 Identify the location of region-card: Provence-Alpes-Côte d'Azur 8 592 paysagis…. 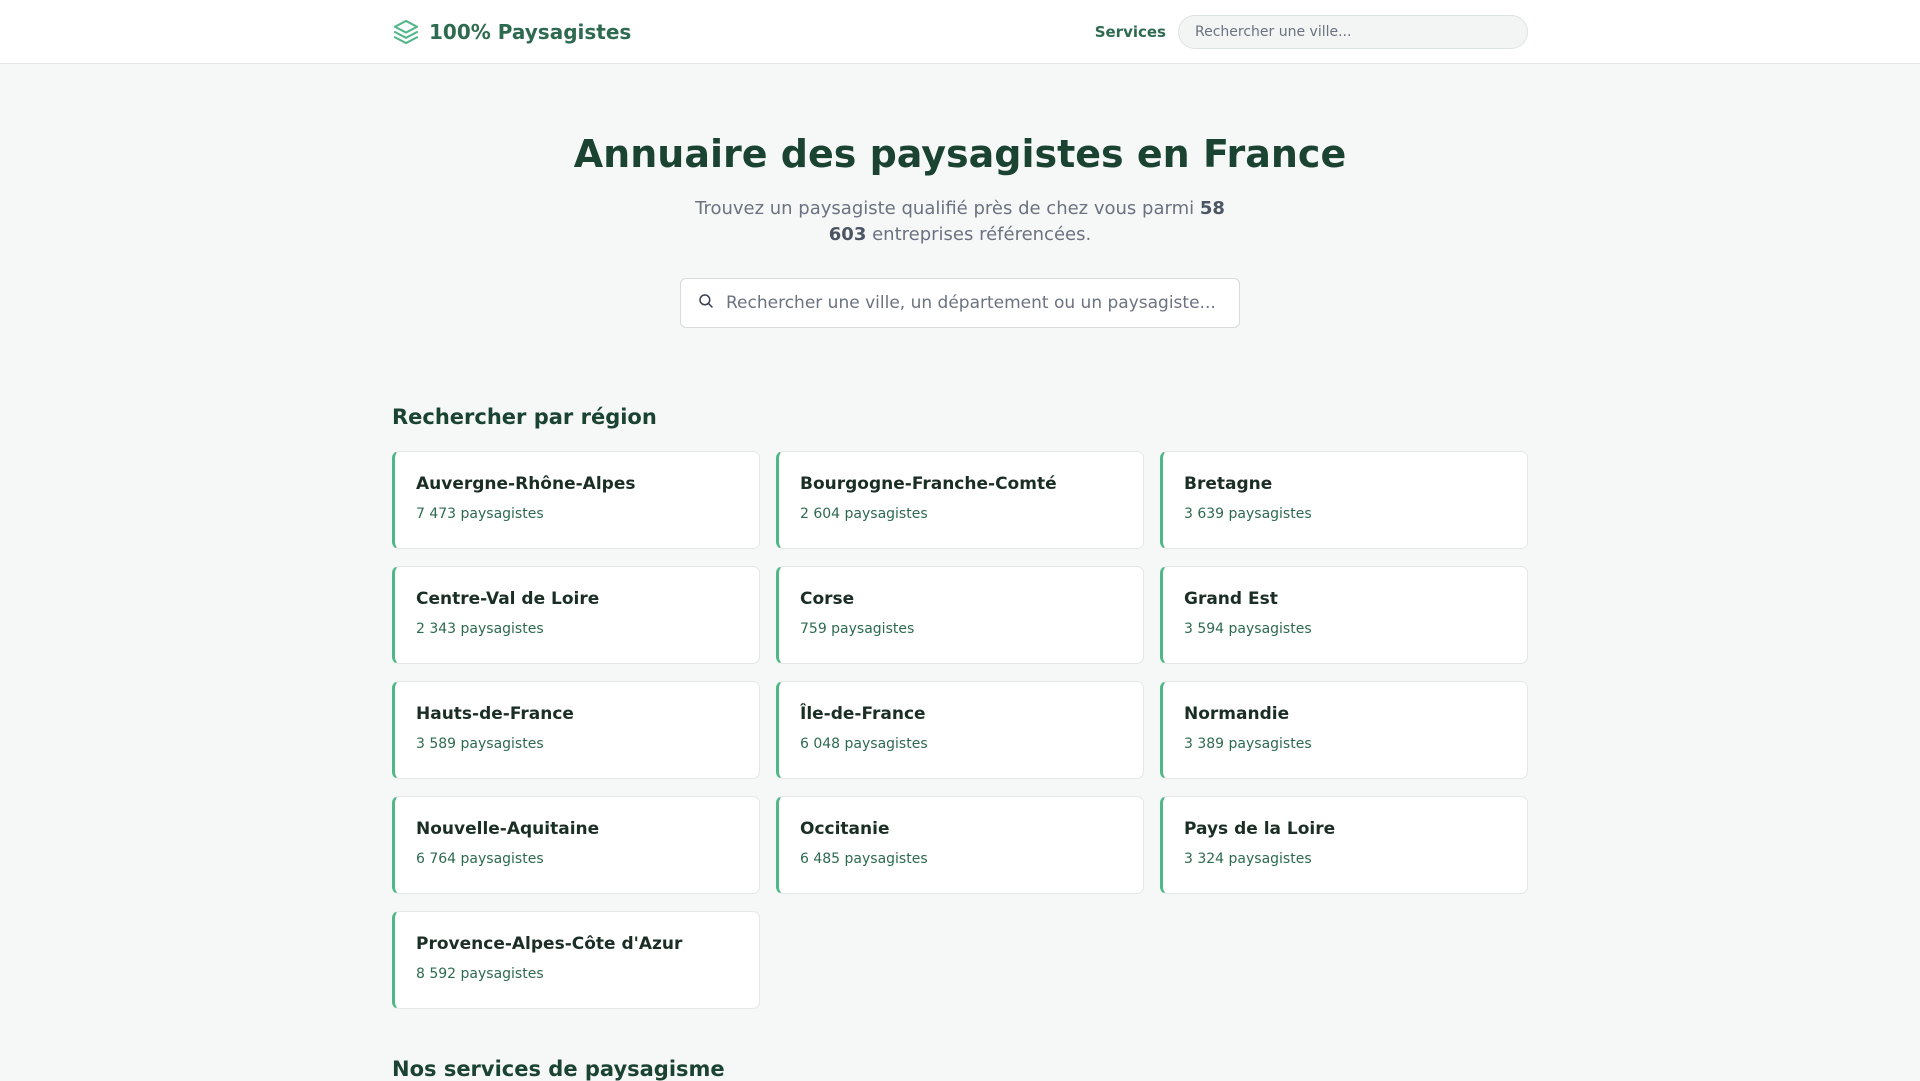
(576, 960).